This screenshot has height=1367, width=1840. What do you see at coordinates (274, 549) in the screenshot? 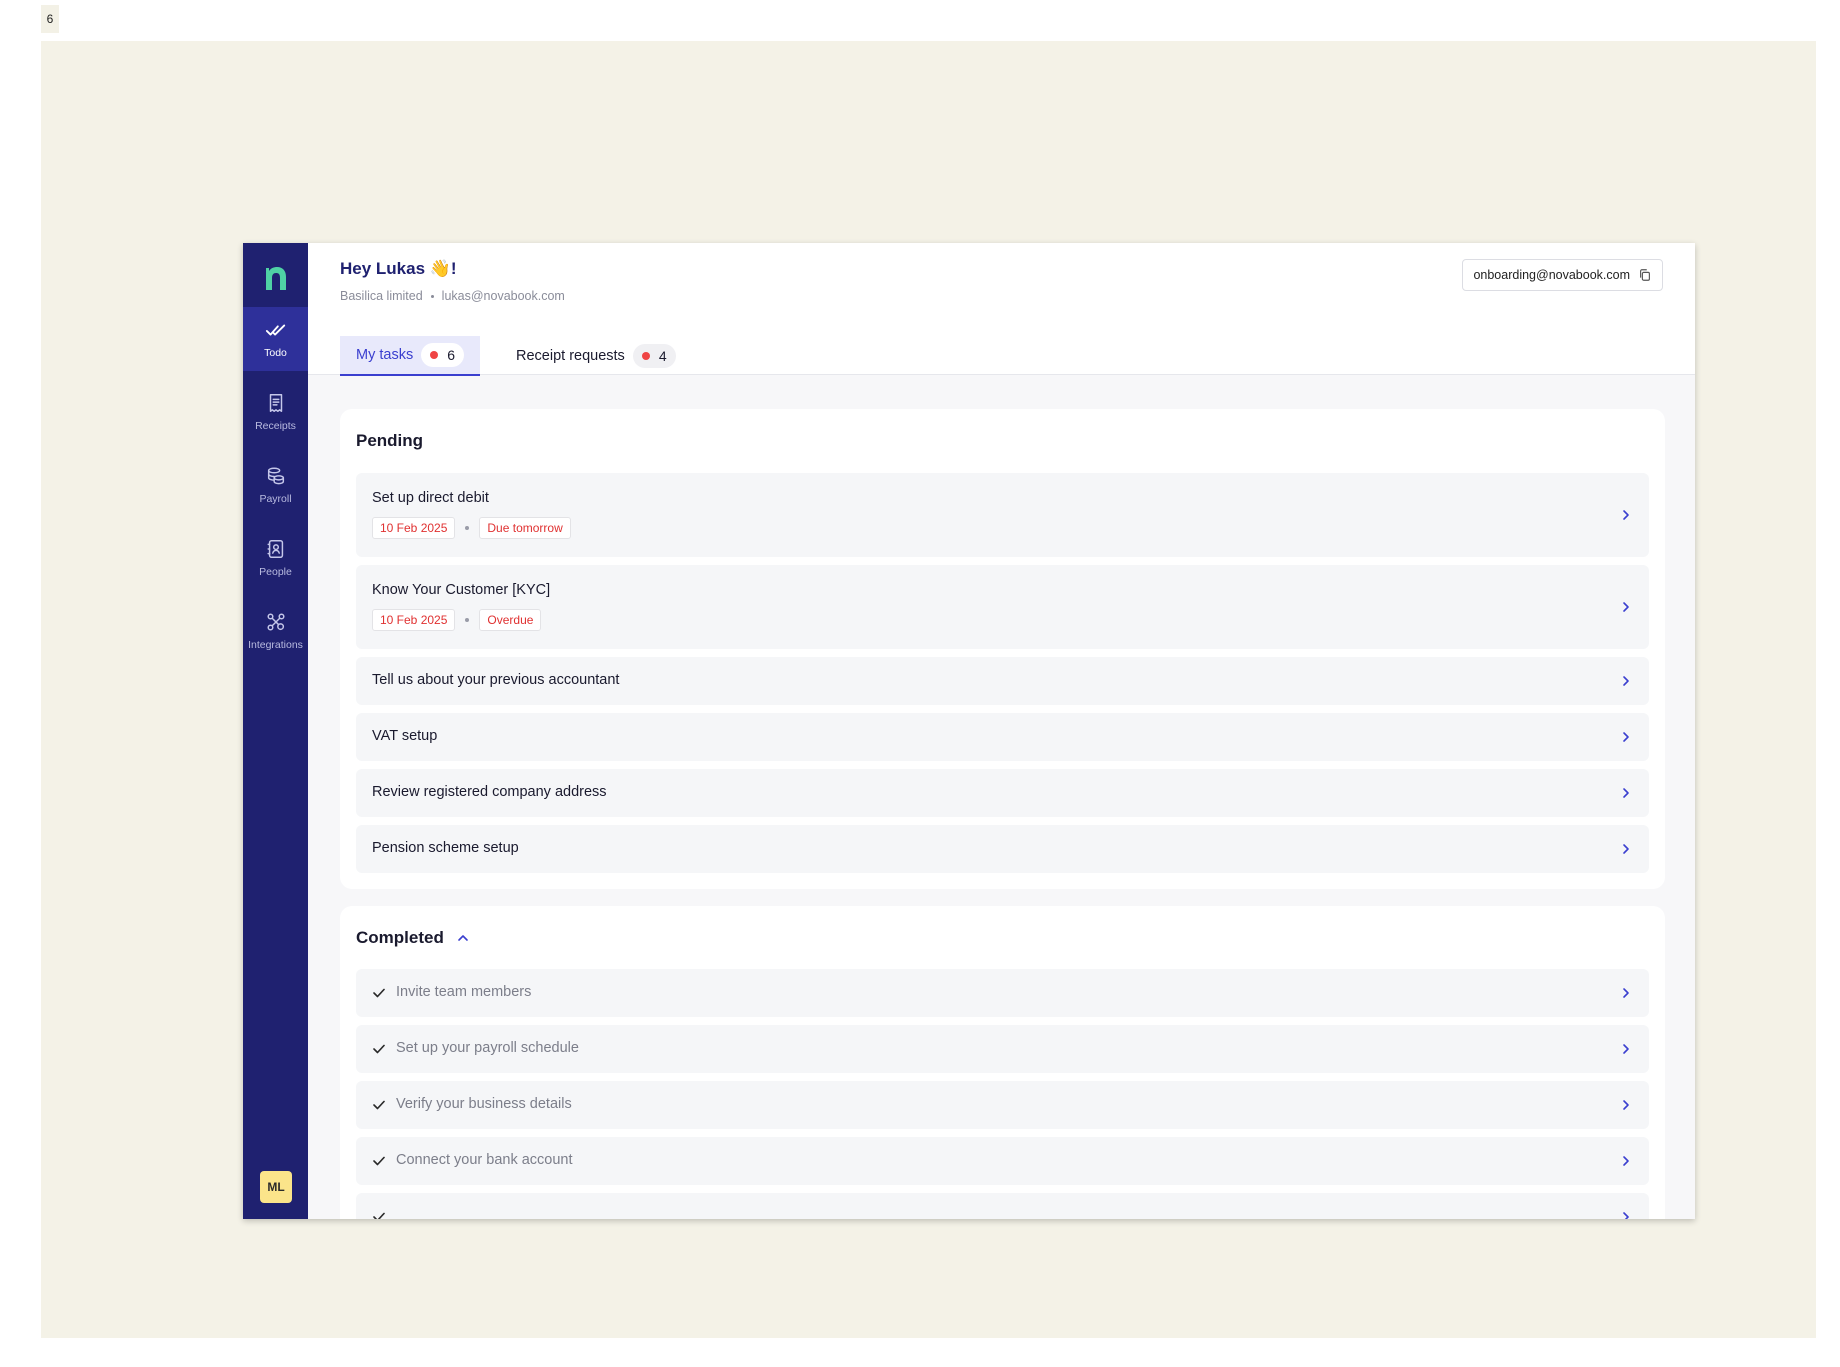
I see `contact-book-icon` at bounding box center [274, 549].